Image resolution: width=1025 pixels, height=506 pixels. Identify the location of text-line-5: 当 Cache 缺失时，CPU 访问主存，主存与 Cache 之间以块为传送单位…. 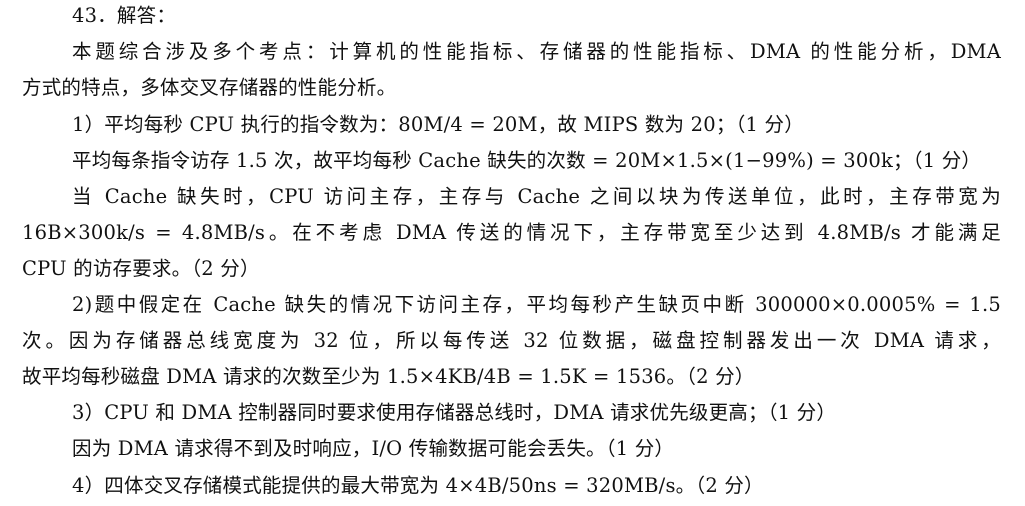
(536, 196).